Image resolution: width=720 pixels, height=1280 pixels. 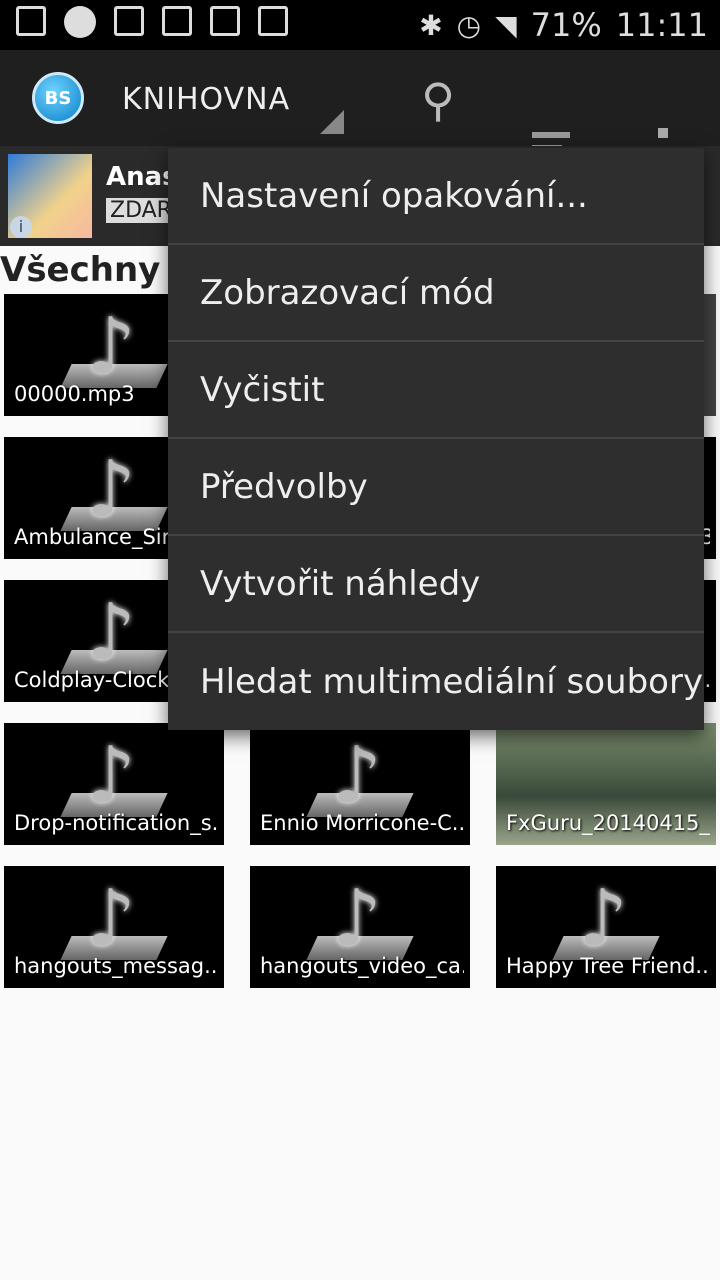 I want to click on spinner-indicator-icon, so click(x=332, y=122).